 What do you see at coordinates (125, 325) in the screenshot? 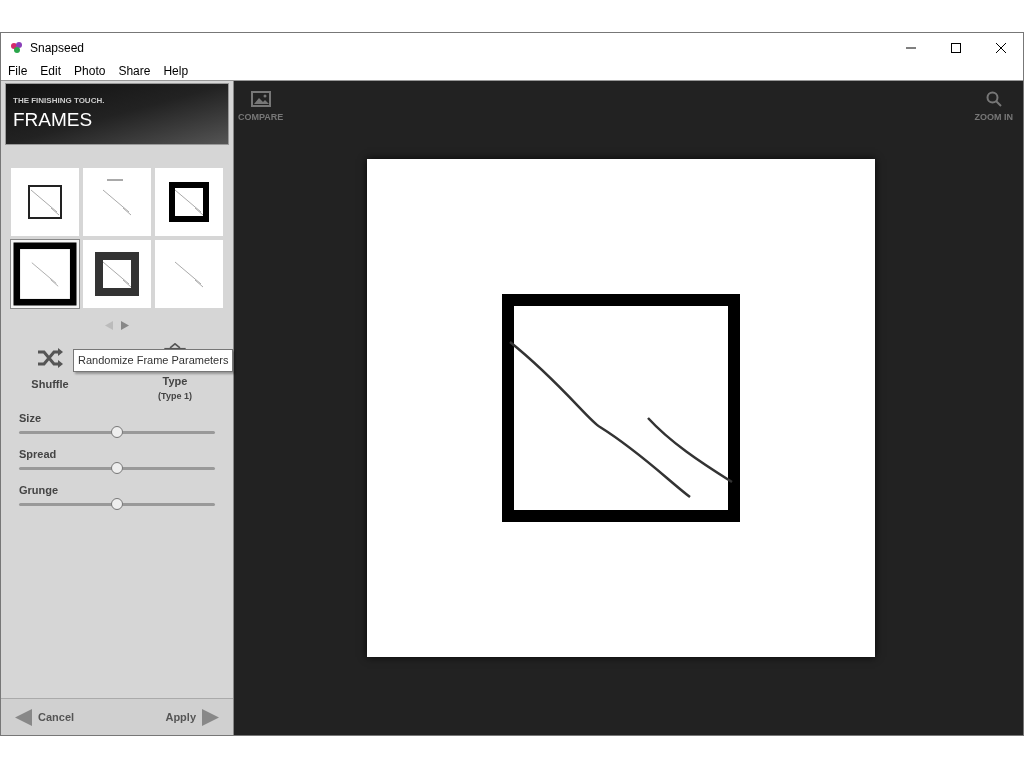
I see `next-arrow-icon` at bounding box center [125, 325].